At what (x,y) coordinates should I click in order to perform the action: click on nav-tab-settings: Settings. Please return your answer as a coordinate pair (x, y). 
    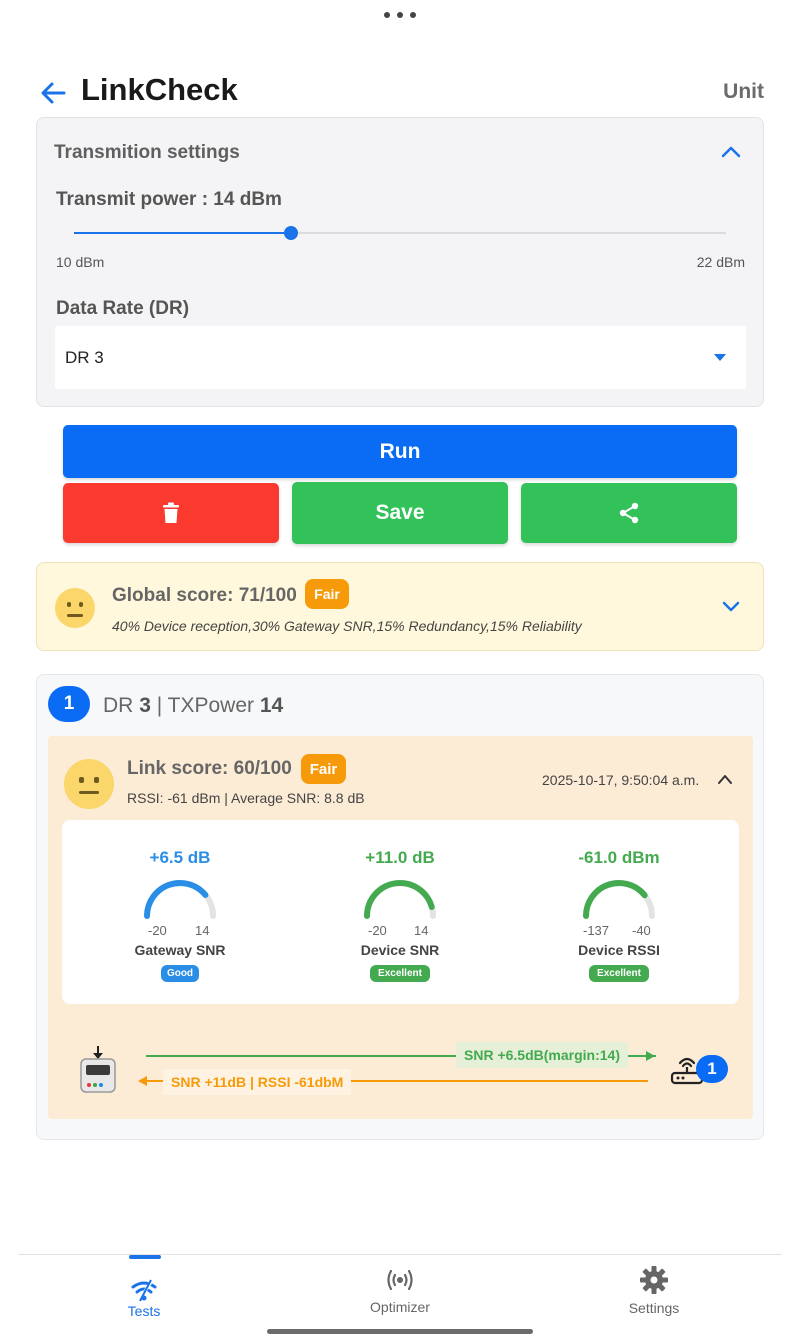
    Looking at the image, I should click on (654, 1295).